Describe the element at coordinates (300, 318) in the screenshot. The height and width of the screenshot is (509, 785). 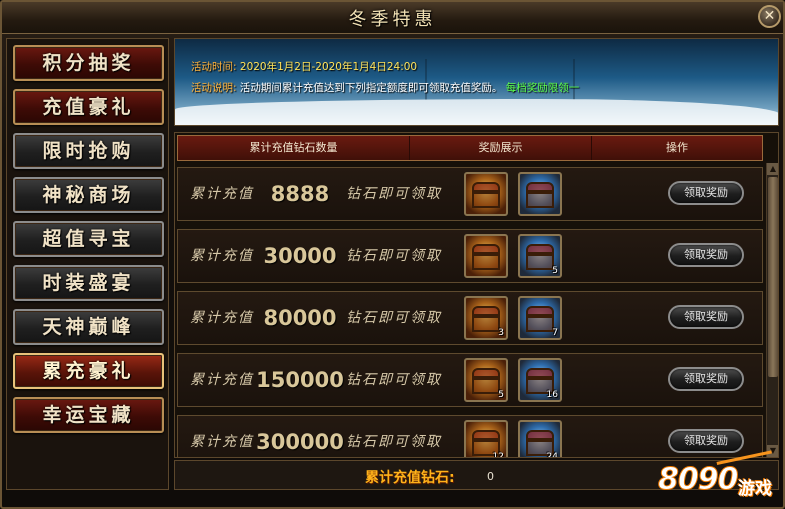
I see `row-amount: 80000` at that location.